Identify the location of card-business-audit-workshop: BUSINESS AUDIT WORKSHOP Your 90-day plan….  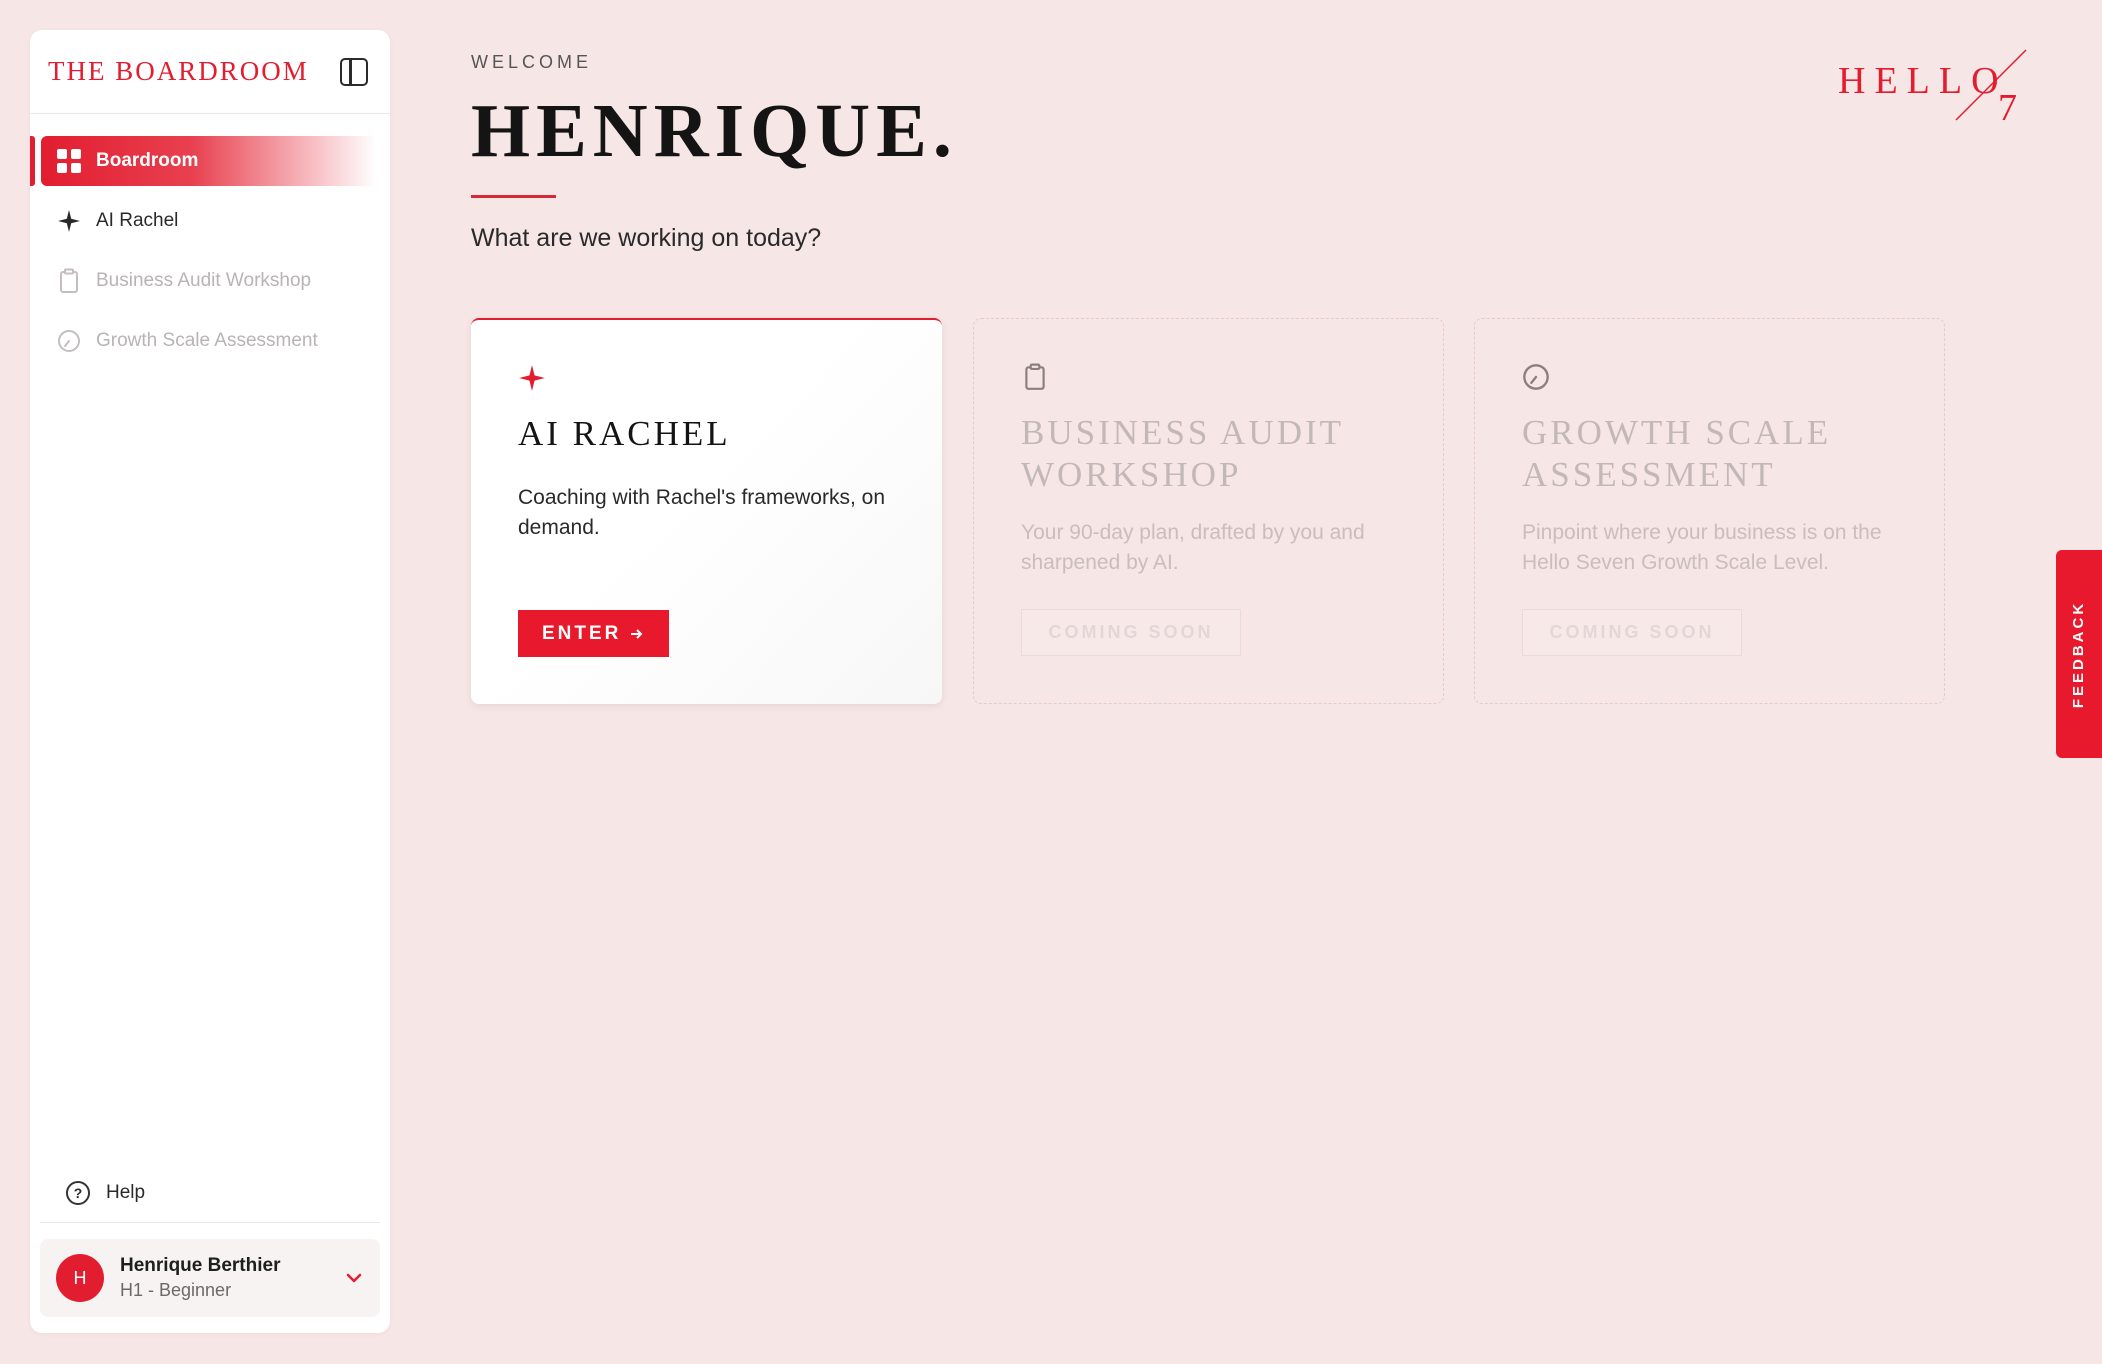
(1208, 511).